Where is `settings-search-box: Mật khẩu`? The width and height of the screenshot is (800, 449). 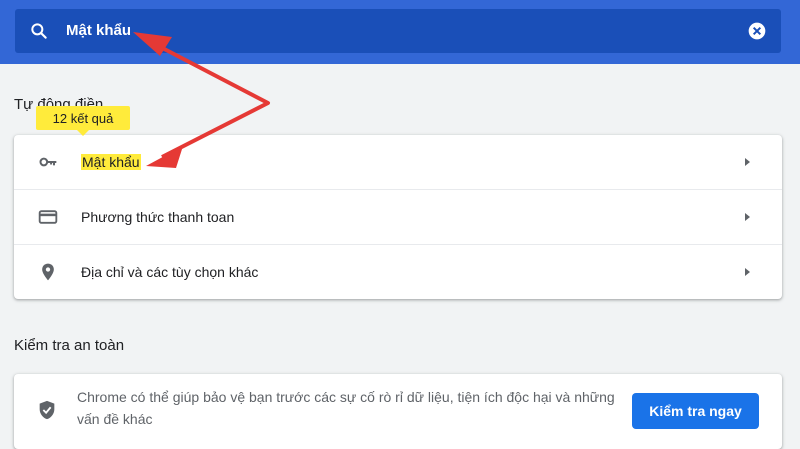
settings-search-box: Mật khẩu is located at coordinates (398, 31).